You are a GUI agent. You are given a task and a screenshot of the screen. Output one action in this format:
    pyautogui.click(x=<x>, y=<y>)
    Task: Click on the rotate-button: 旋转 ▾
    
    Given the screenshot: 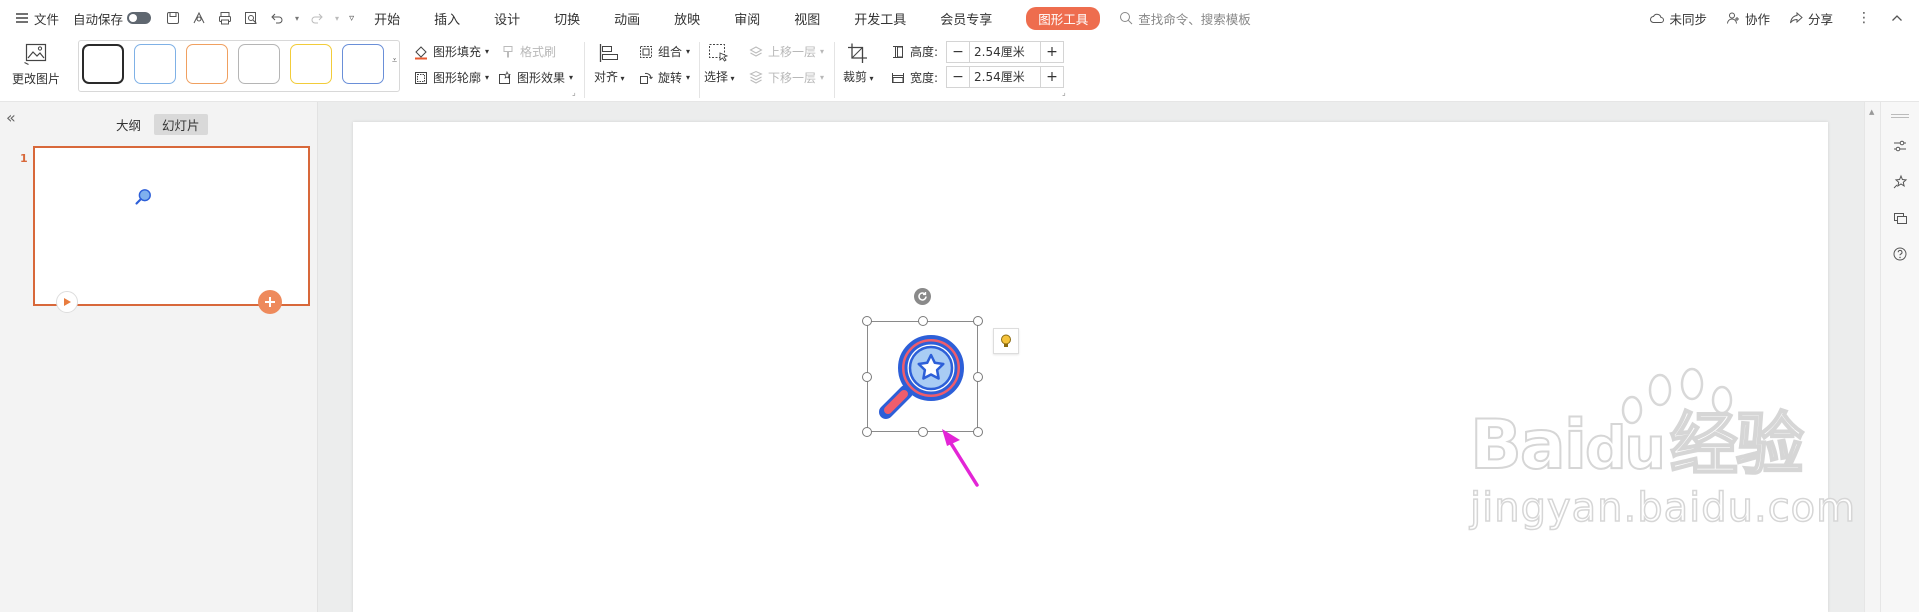 What is the action you would take?
    pyautogui.click(x=664, y=77)
    